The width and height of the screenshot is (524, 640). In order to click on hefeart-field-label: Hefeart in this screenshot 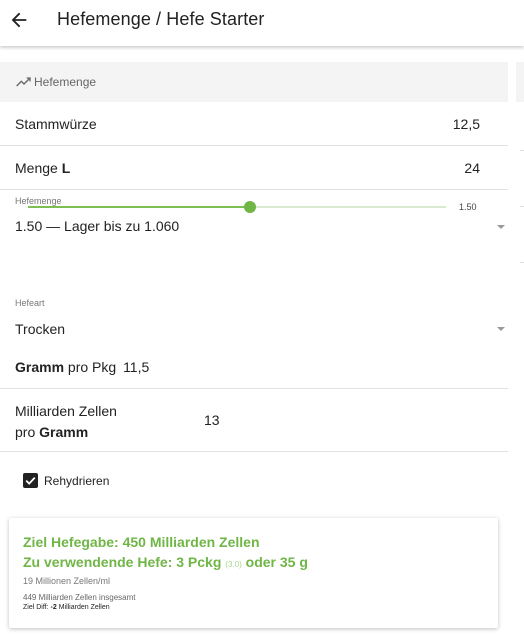, I will do `click(30, 303)`.